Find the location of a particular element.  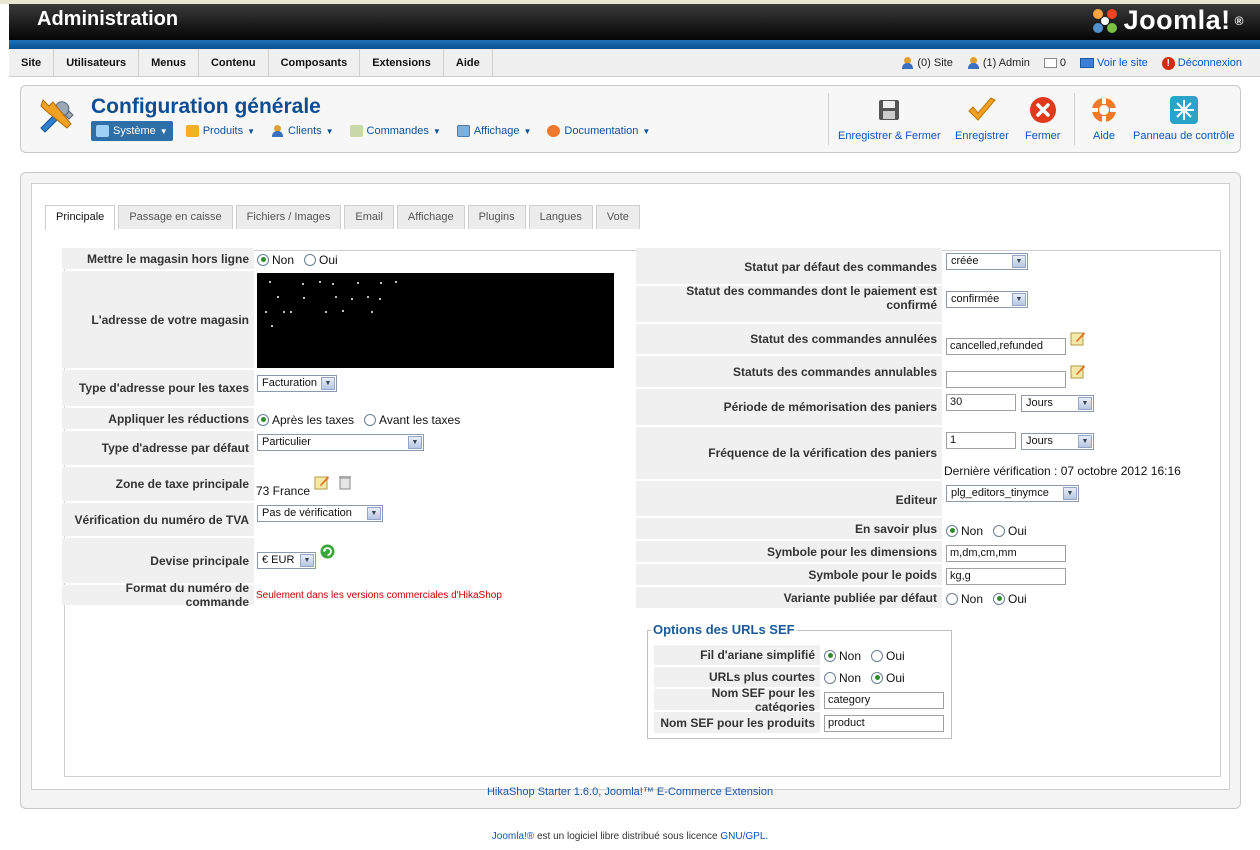

offline-no-radio is located at coordinates (263, 259).